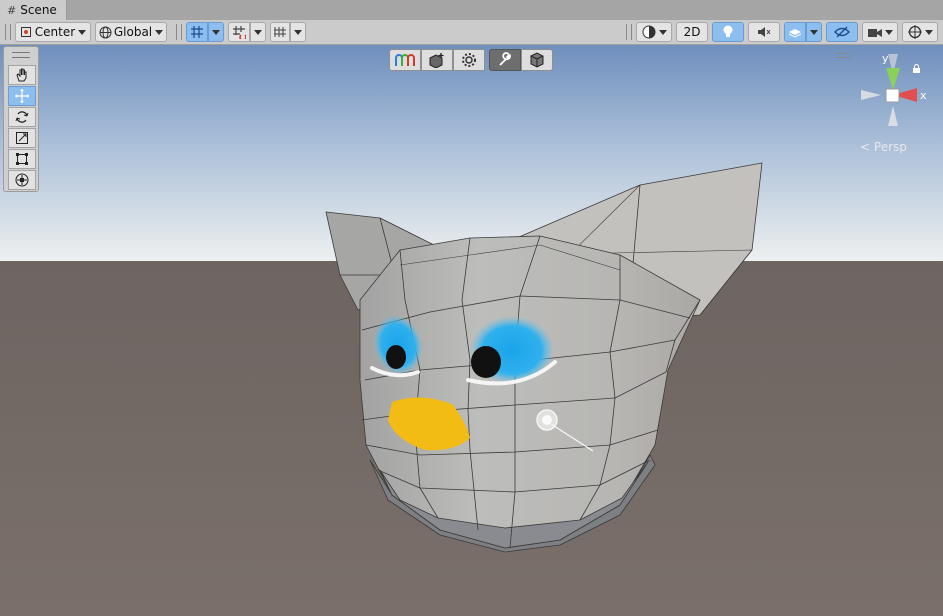 The image size is (943, 616). I want to click on pivot-dropdown: Center, so click(53, 32).